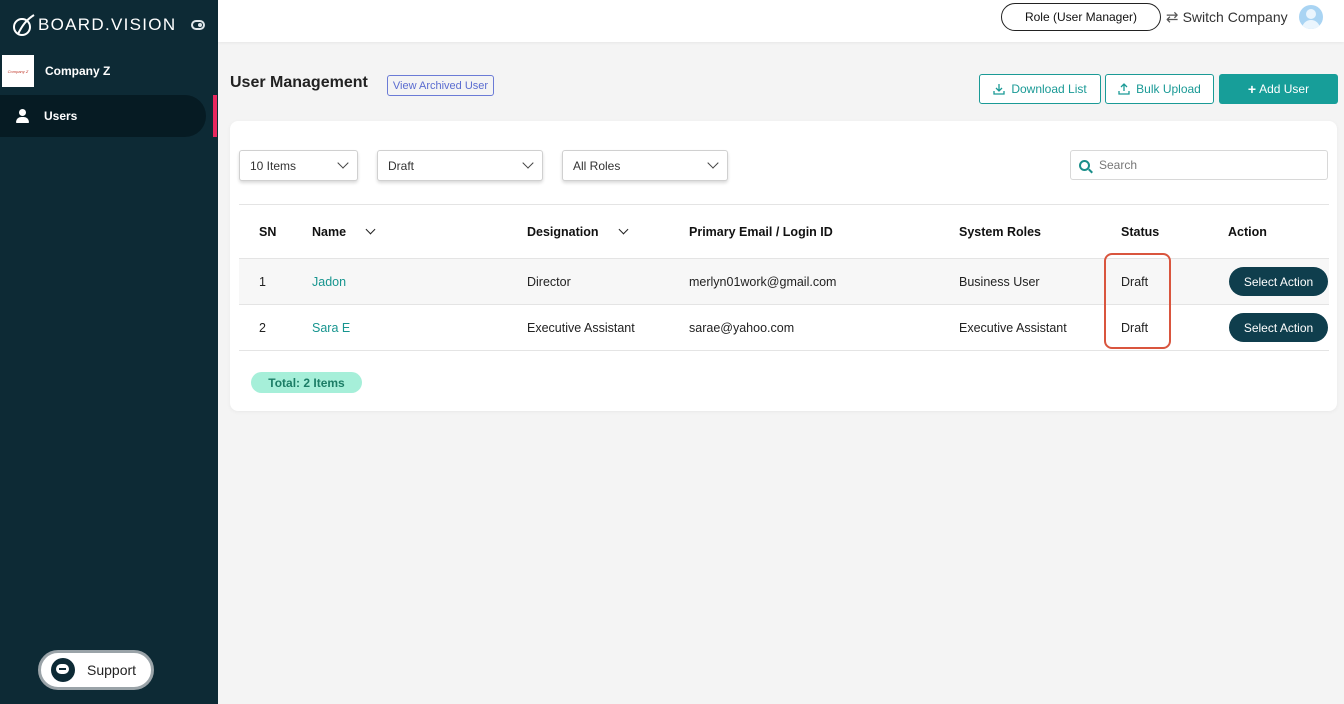 This screenshot has width=1344, height=704. What do you see at coordinates (298, 165) in the screenshot?
I see `items-per-page-select: 10 Items` at bounding box center [298, 165].